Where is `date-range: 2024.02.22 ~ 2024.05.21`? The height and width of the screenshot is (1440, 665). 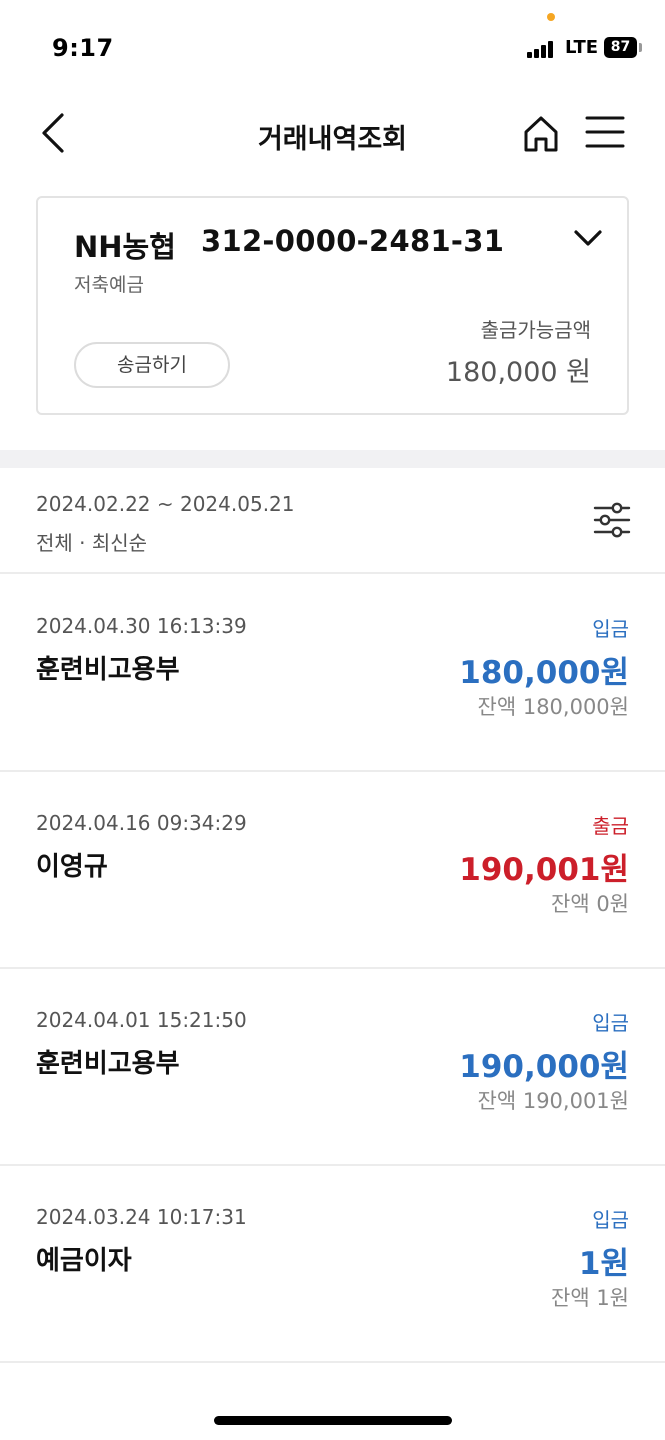
date-range: 2024.02.22 ~ 2024.05.21 is located at coordinates (165, 504).